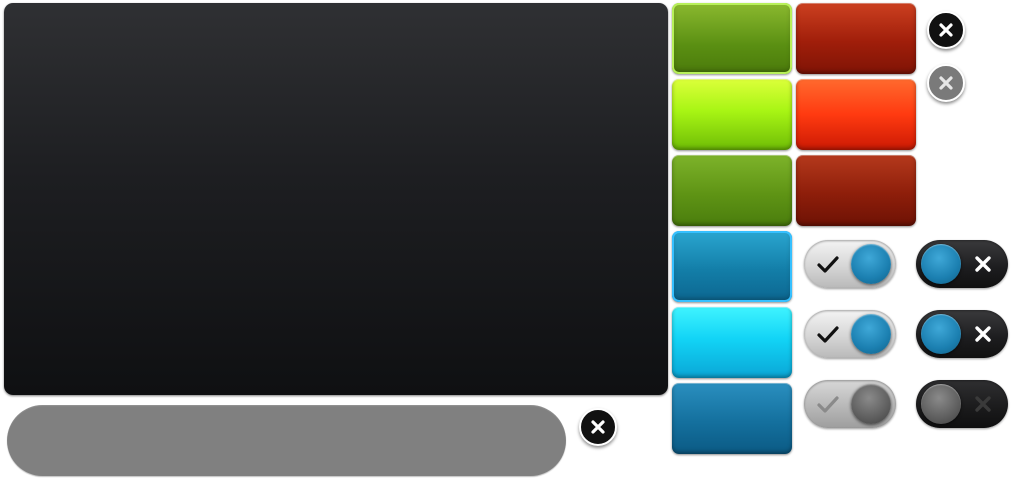 This screenshot has height=483, width=1018. I want to click on green-button-hover, so click(732, 114).